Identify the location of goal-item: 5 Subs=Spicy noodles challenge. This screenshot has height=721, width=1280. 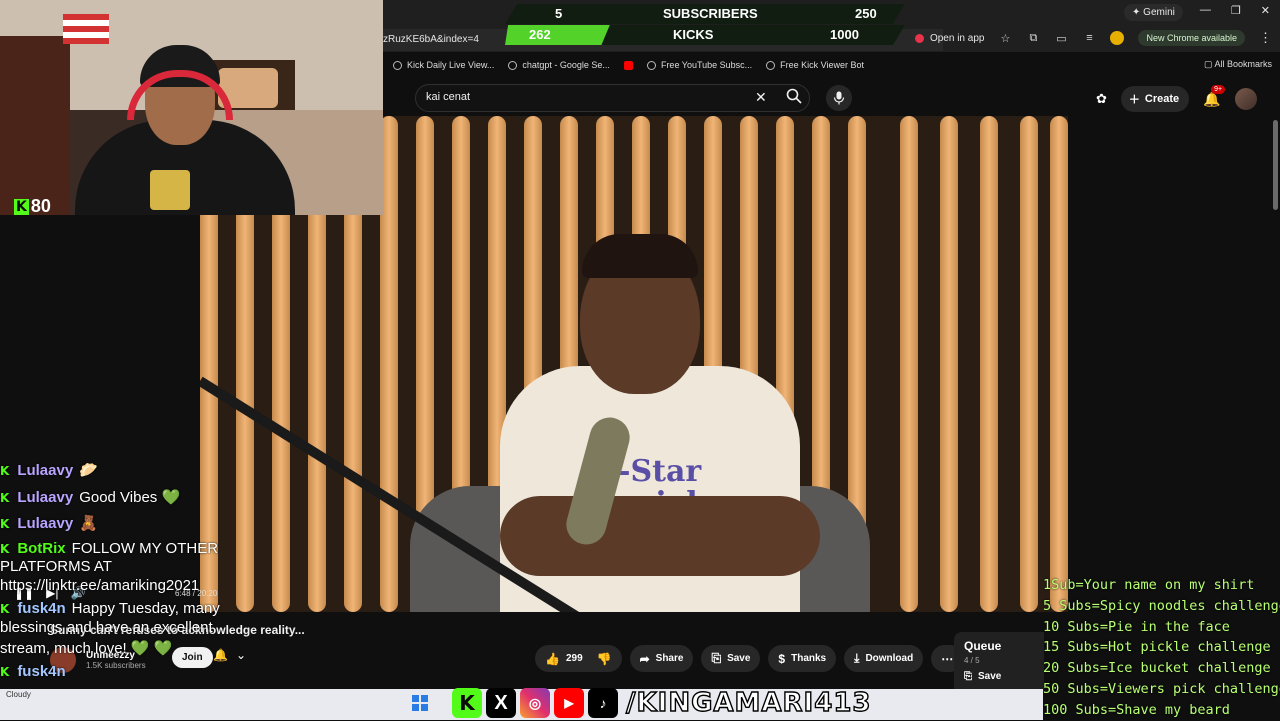
(1161, 605).